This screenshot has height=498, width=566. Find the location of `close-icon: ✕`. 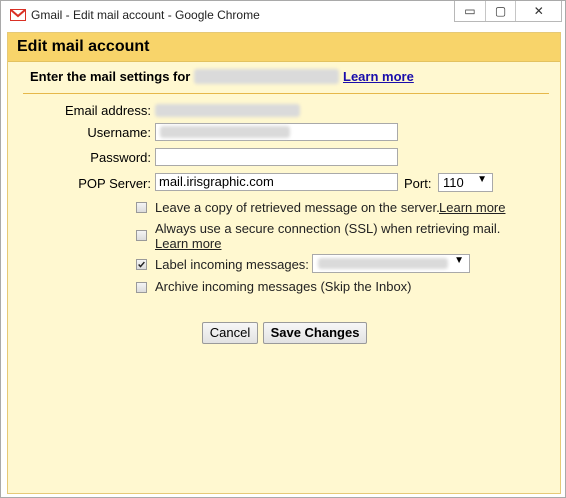

close-icon: ✕ is located at coordinates (538, 11).